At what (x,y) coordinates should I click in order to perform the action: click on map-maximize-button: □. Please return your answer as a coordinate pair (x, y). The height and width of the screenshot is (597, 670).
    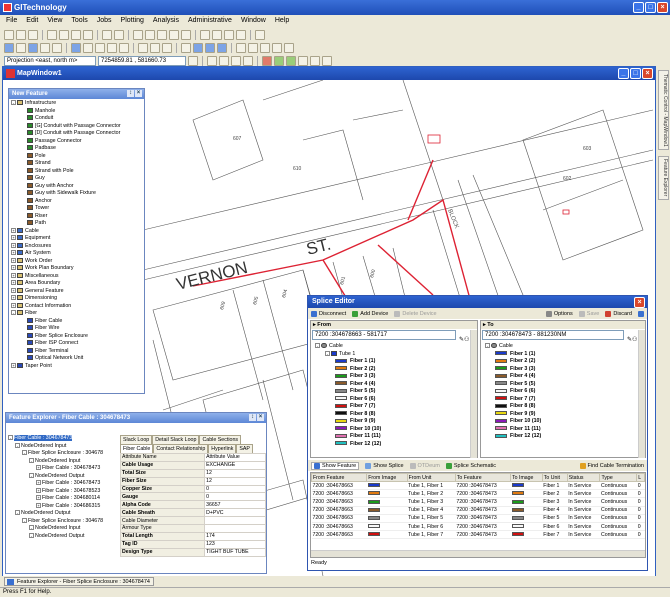
    Looking at the image, I should click on (635, 73).